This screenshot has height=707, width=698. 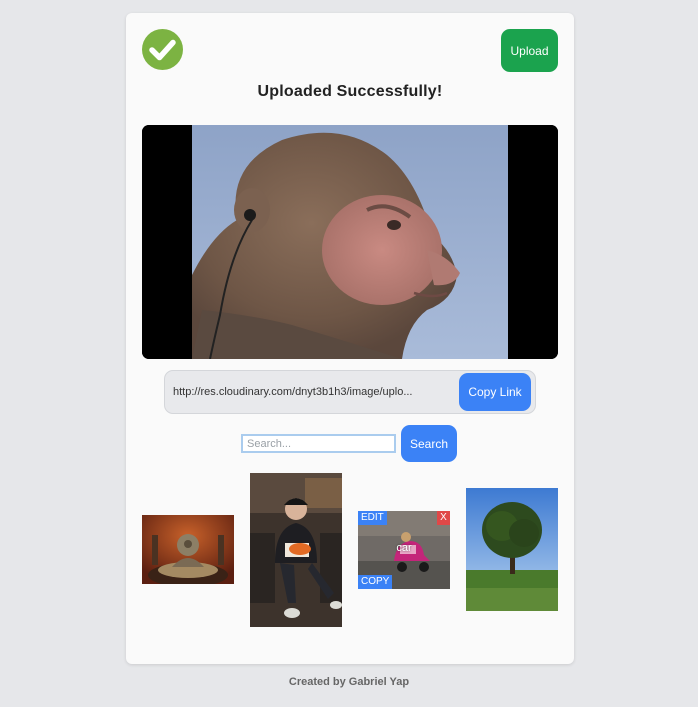 I want to click on tree-image, so click(x=512, y=549).